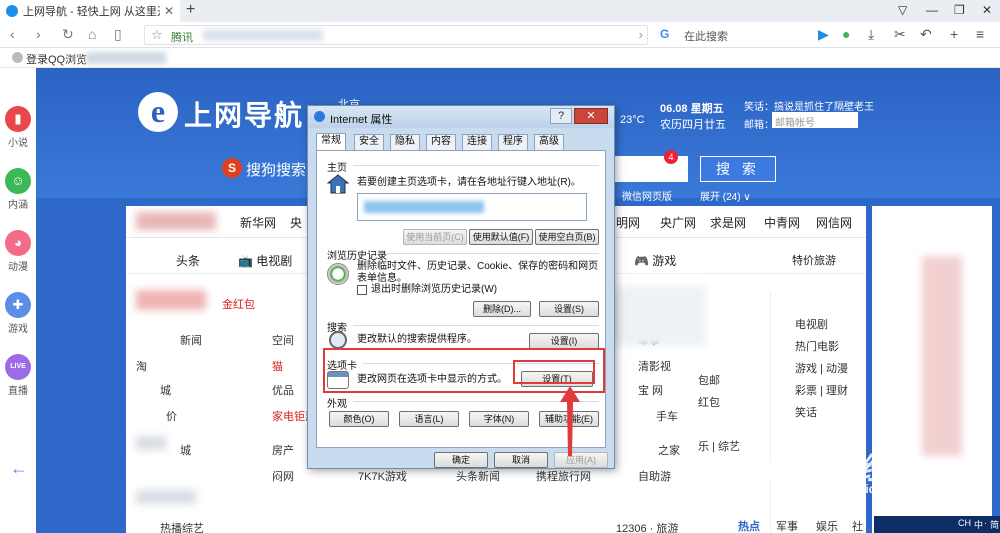 Image resolution: width=1000 pixels, height=533 pixels. What do you see at coordinates (90, 11) in the screenshot?
I see `browser-tab: 上网导航 - 轻快上网 从这里开始 ✕` at bounding box center [90, 11].